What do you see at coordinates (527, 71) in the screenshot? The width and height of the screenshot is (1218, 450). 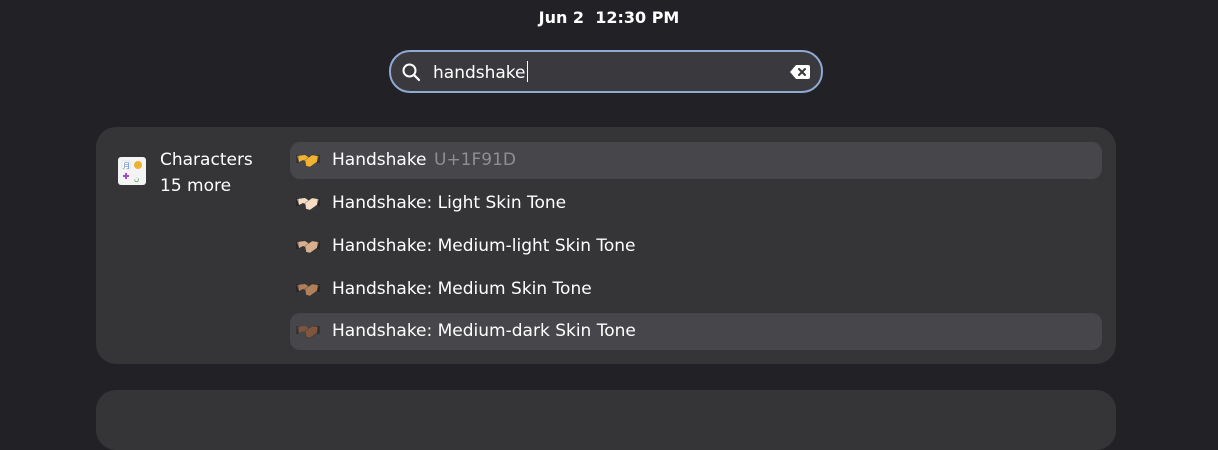 I see `text-caret` at bounding box center [527, 71].